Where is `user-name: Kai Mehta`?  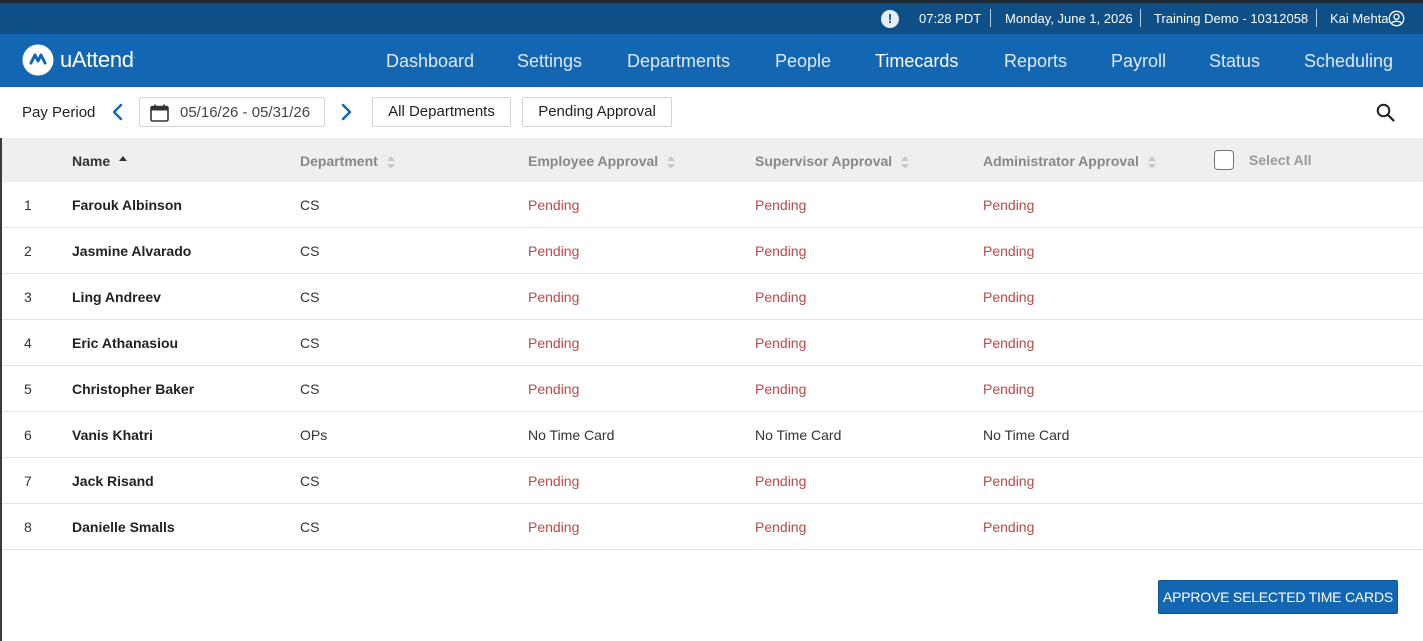 user-name: Kai Mehta is located at coordinates (1359, 18).